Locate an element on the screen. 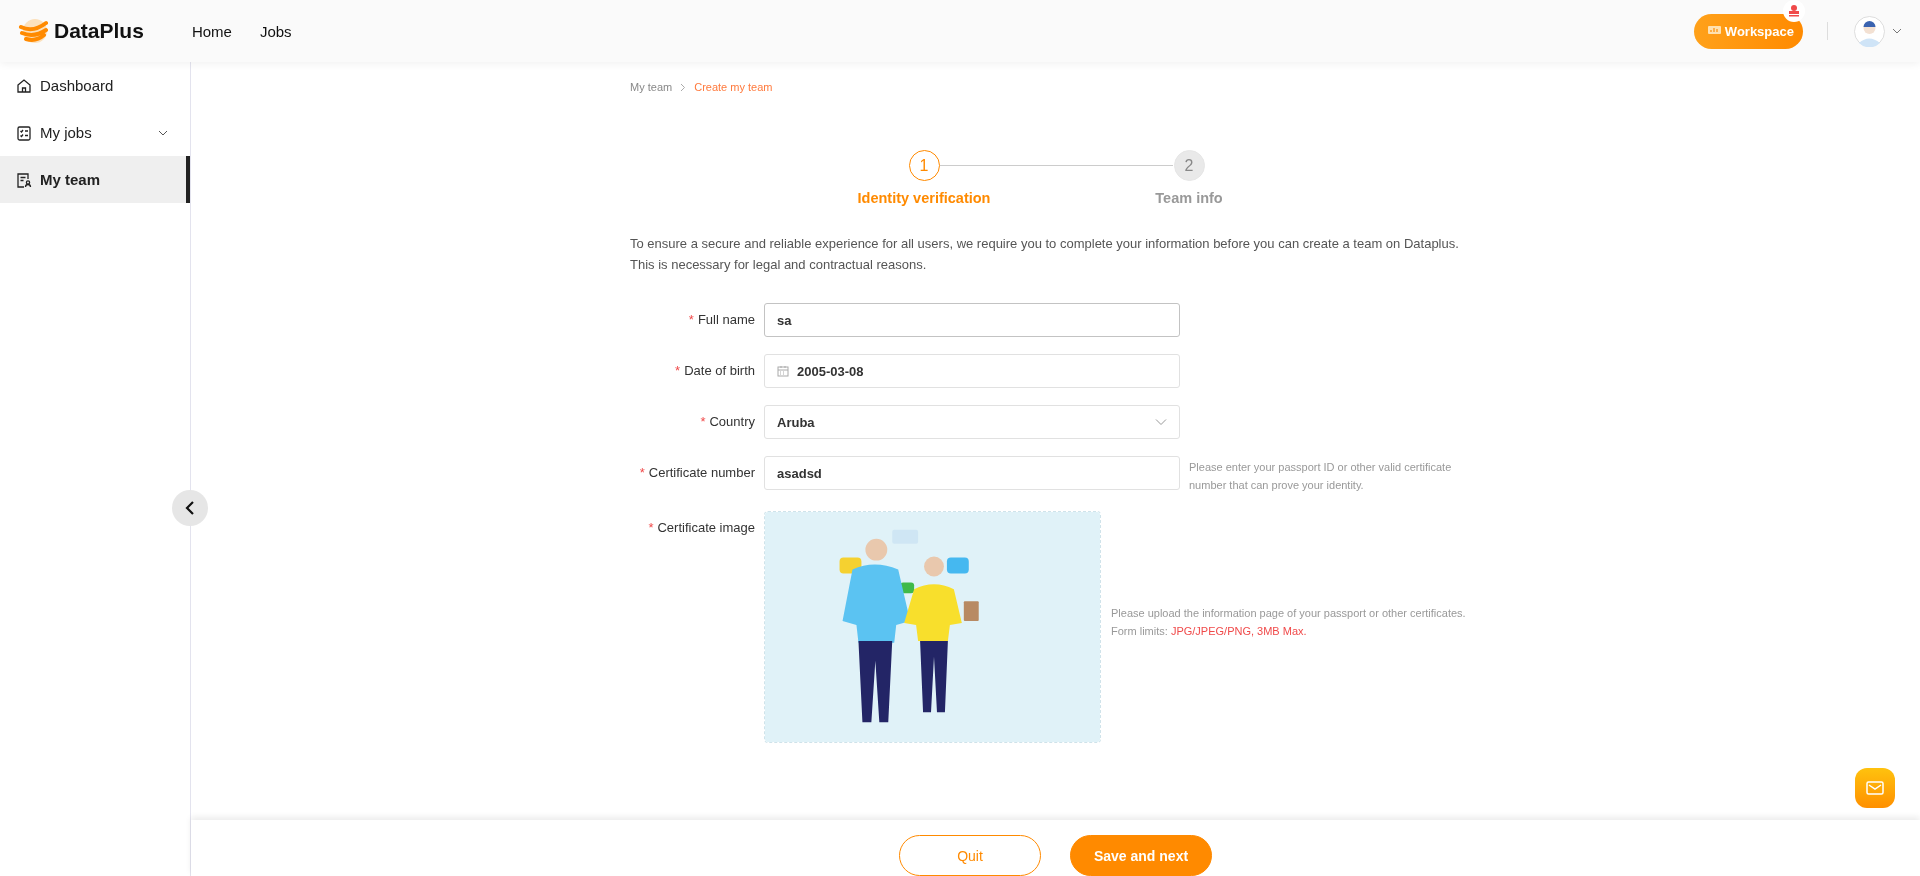 This screenshot has height=876, width=1920. sidebar-item: My jobs is located at coordinates (95, 132).